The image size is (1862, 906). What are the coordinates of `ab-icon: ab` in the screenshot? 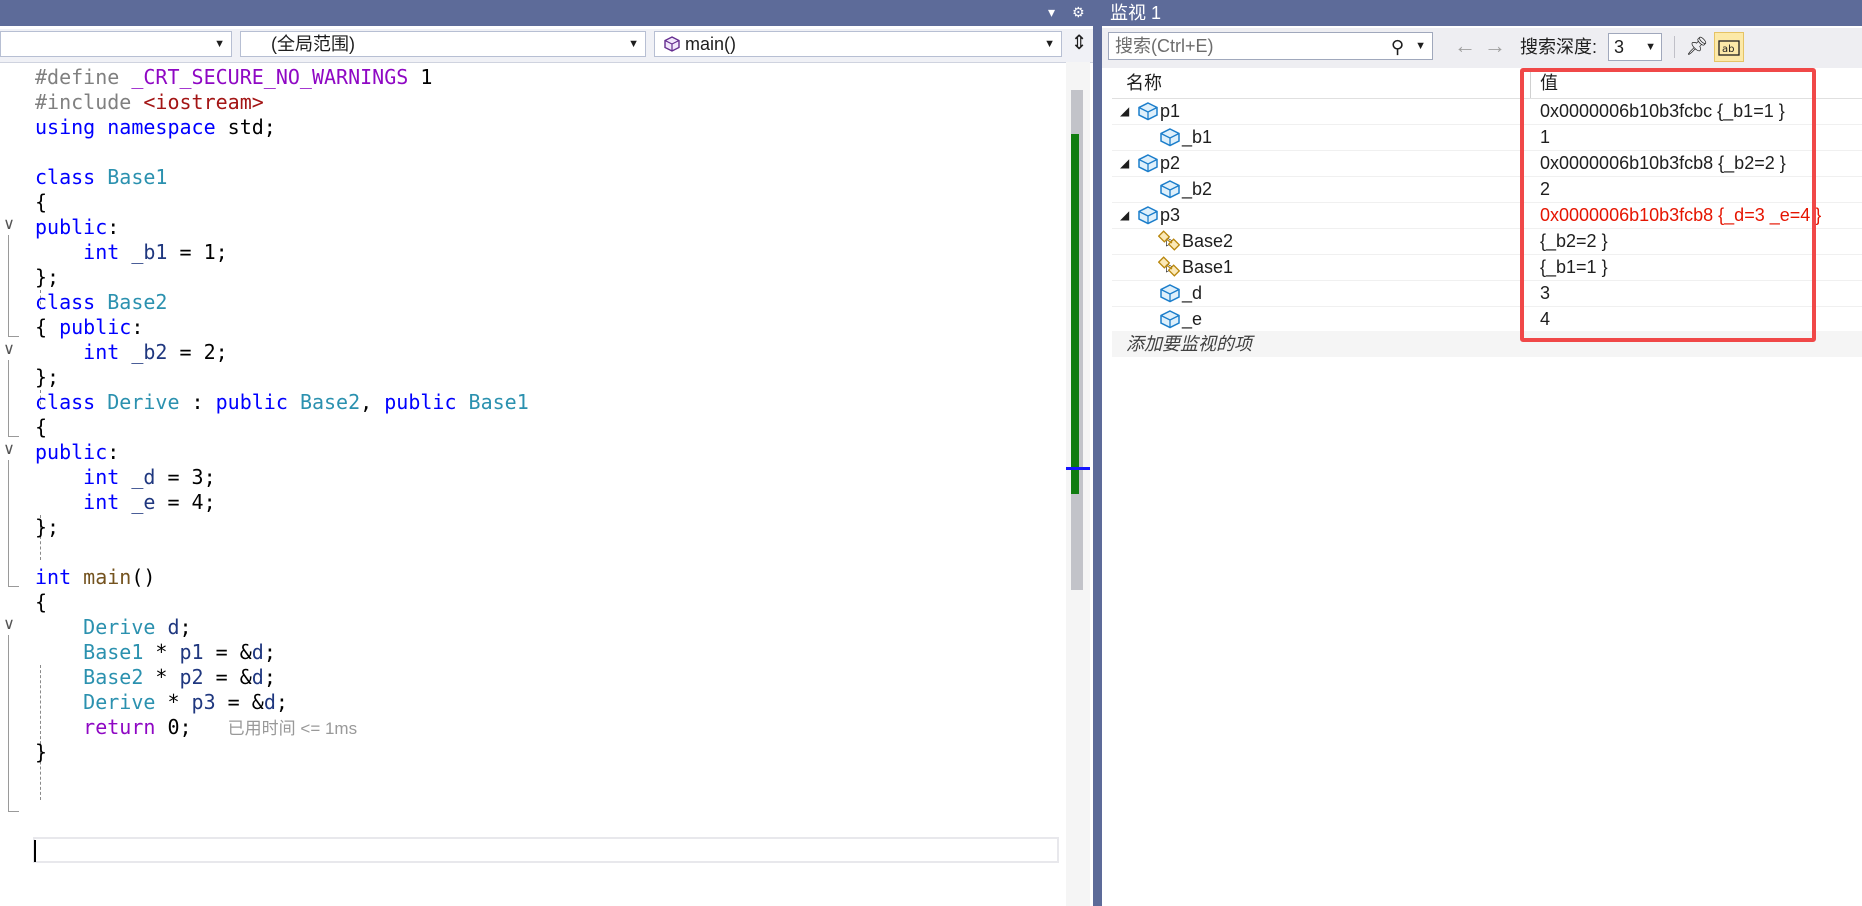 It's located at (1729, 48).